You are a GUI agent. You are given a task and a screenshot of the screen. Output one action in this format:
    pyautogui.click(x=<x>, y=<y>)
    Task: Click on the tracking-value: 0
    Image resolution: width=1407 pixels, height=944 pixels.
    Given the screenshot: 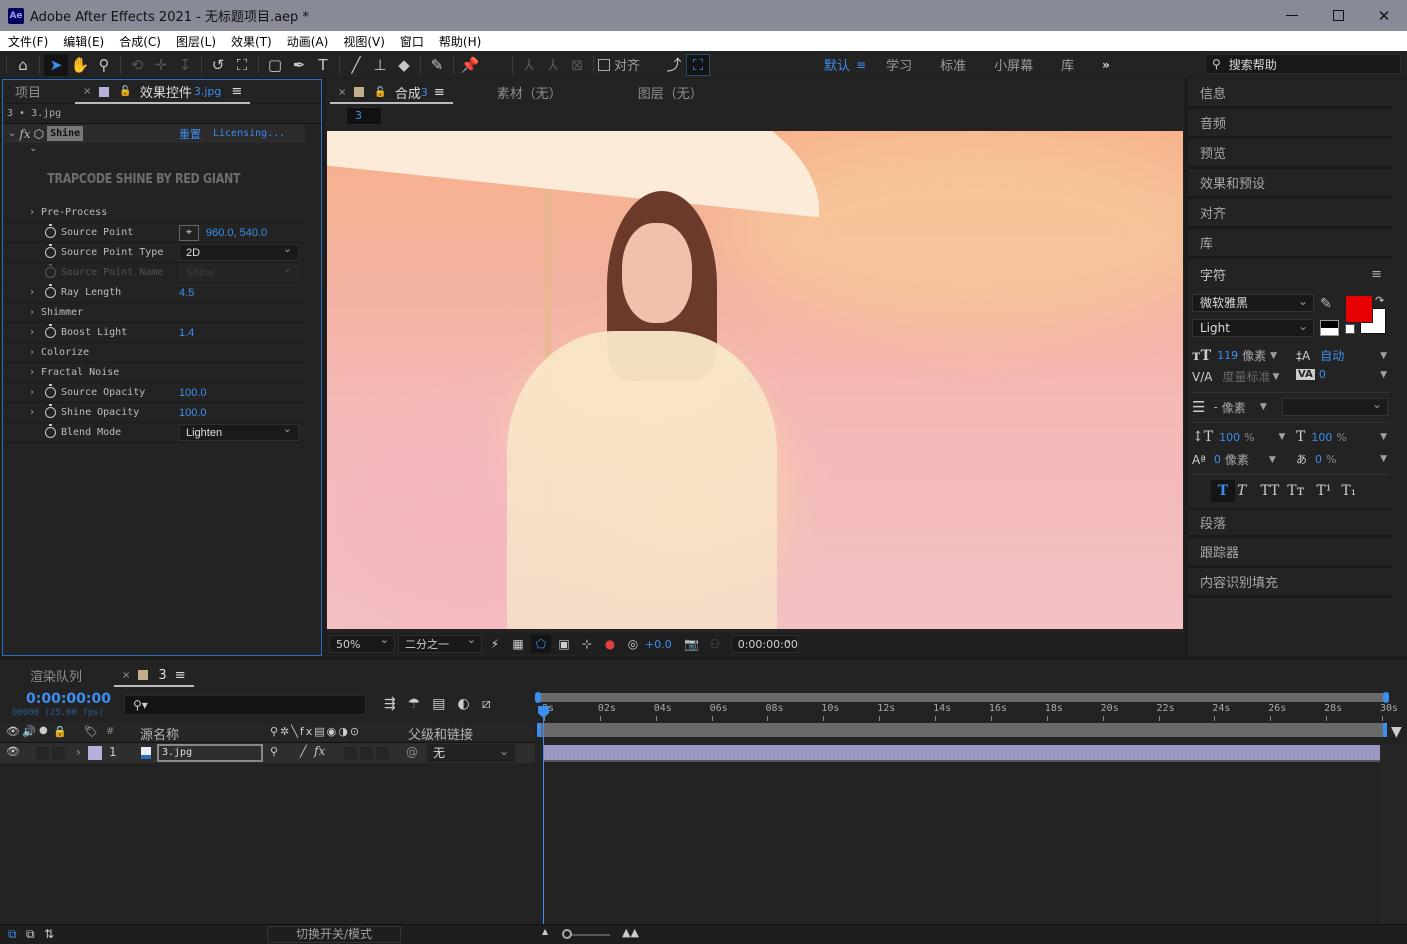 What is the action you would take?
    pyautogui.click(x=1322, y=374)
    